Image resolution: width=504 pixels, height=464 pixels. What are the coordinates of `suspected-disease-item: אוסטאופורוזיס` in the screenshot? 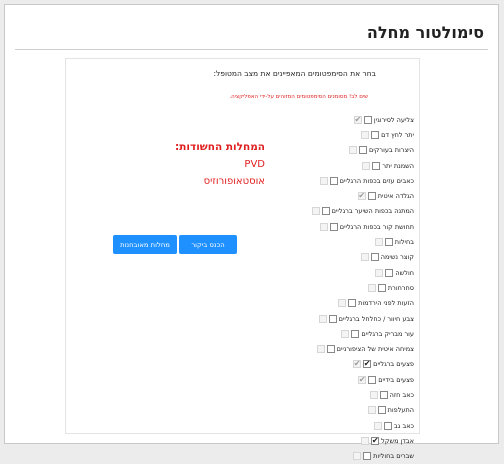 It's located at (234, 181).